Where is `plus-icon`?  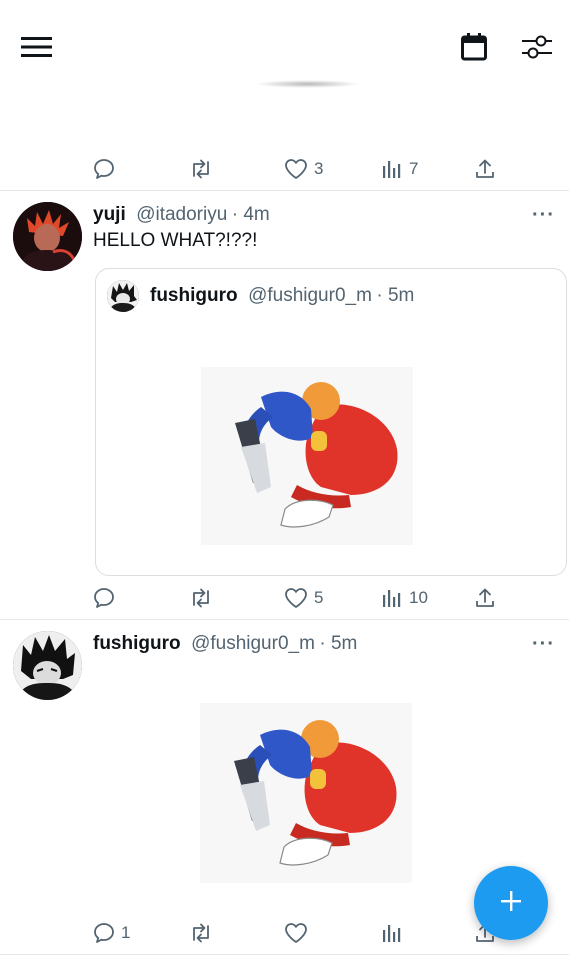 plus-icon is located at coordinates (511, 903).